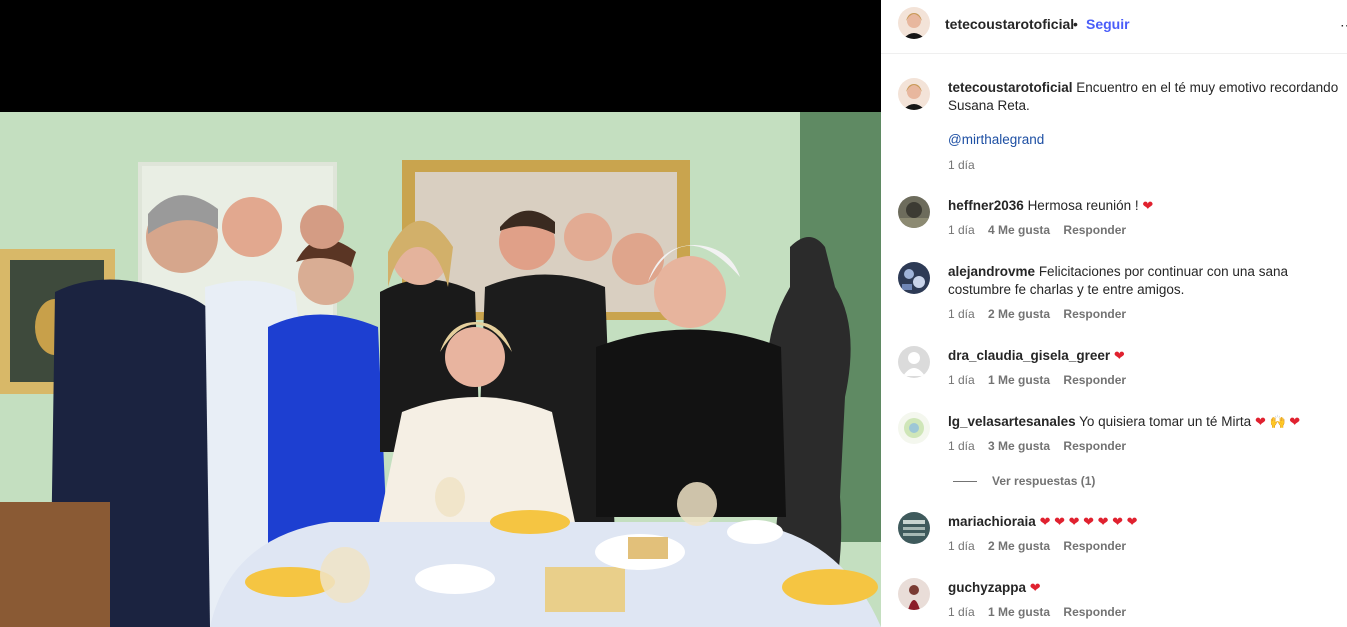  Describe the element at coordinates (1029, 355) in the screenshot. I see `comment-username: dra_claudia_gisela_greer` at that location.